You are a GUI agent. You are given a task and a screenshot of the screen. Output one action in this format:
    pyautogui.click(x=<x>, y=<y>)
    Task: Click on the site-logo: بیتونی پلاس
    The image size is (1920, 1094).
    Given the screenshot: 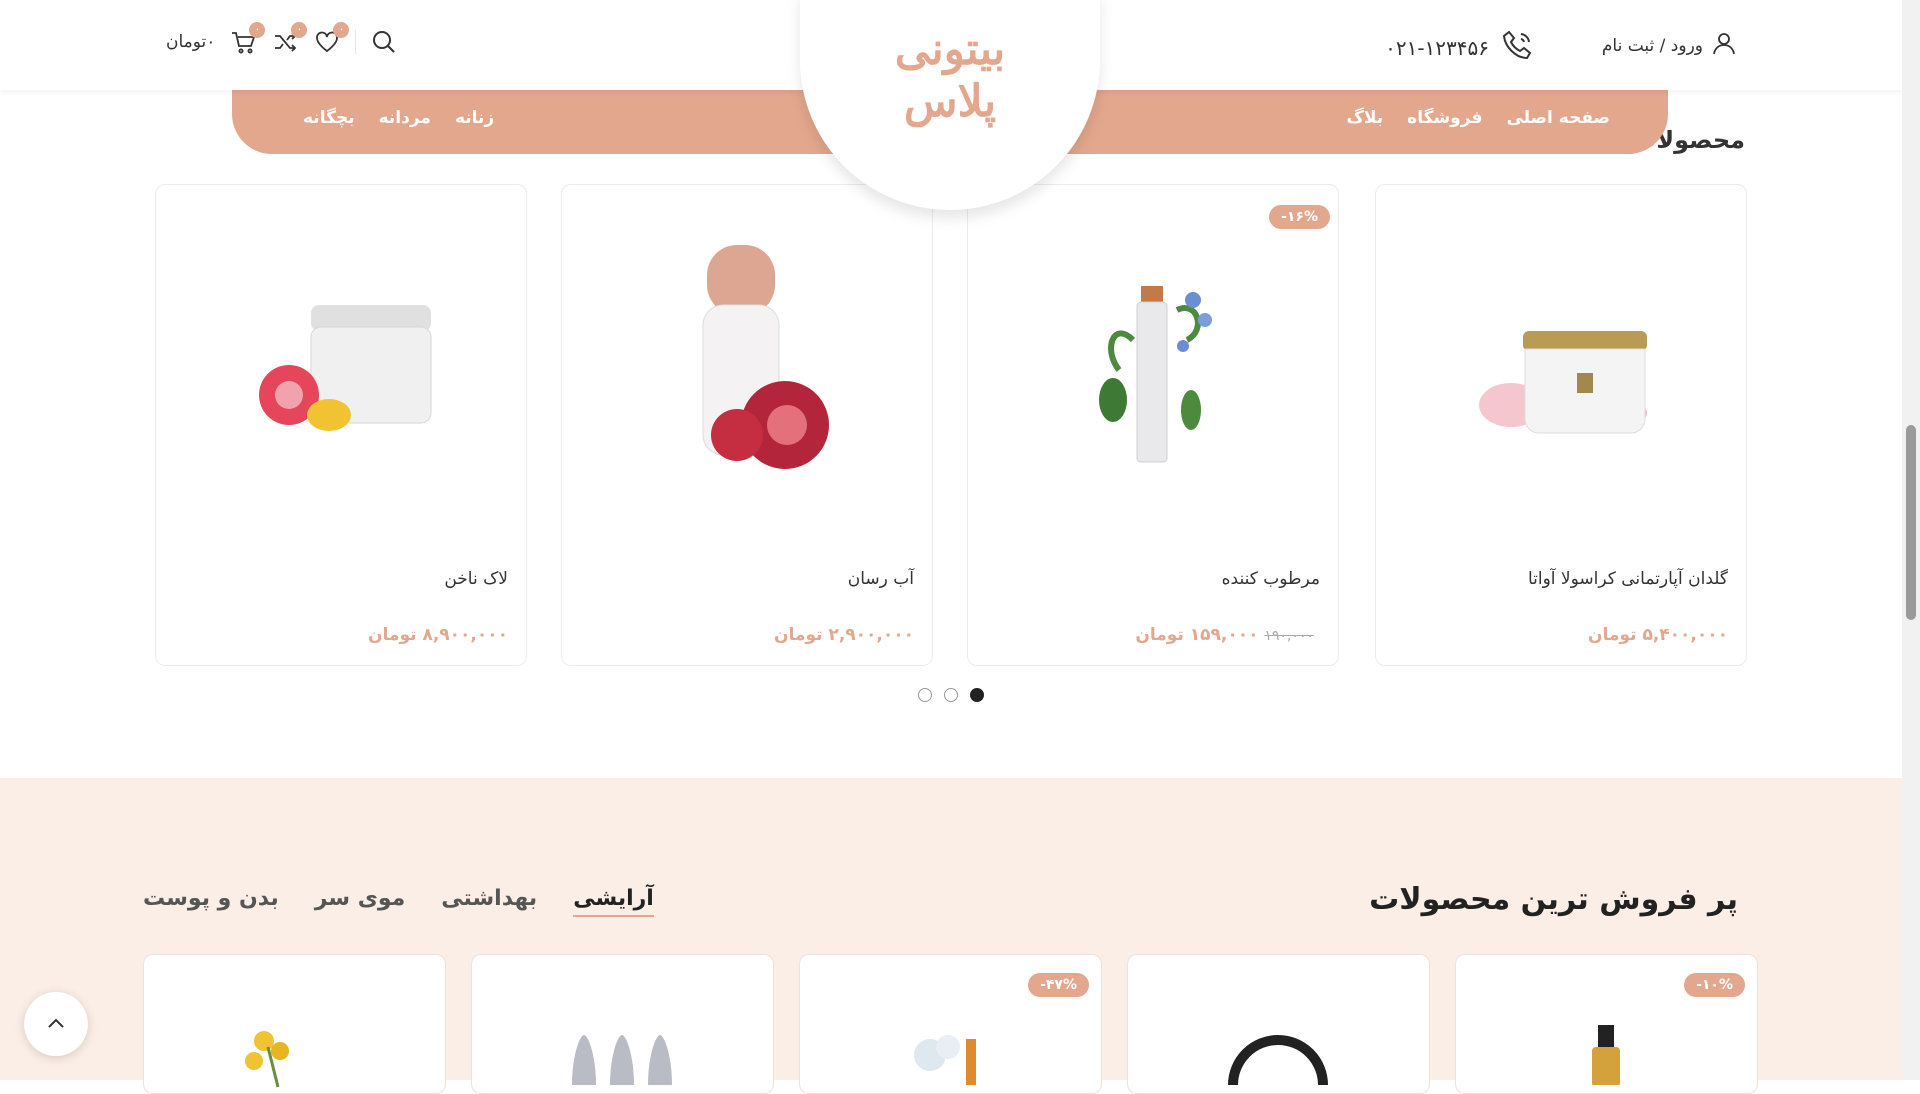 What is the action you would take?
    pyautogui.click(x=950, y=76)
    